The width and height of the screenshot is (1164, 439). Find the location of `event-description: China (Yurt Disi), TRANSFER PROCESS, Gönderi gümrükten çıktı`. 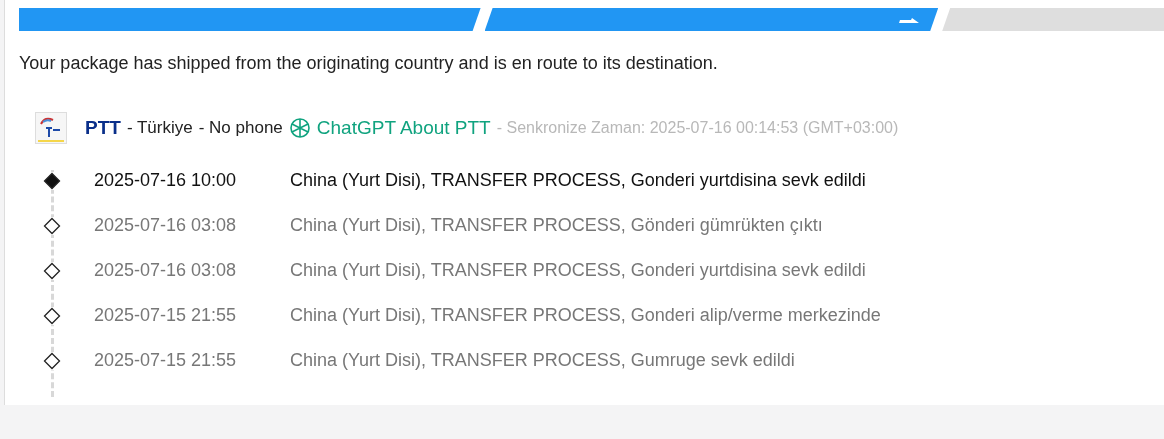

event-description: China (Yurt Disi), TRANSFER PROCESS, Gönderi gümrükten çıktı is located at coordinates (556, 225).